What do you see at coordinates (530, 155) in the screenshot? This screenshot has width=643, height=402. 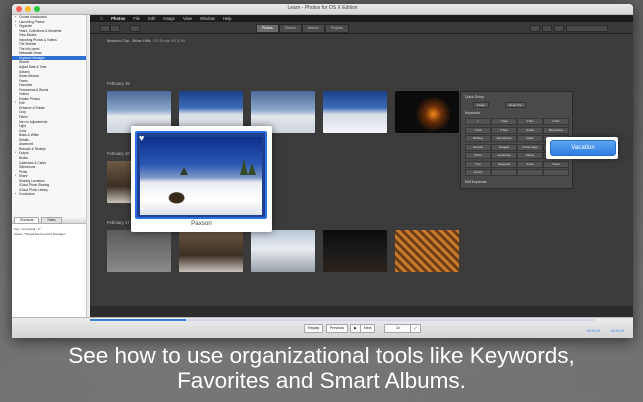 I see `keyword-button: Nature` at bounding box center [530, 155].